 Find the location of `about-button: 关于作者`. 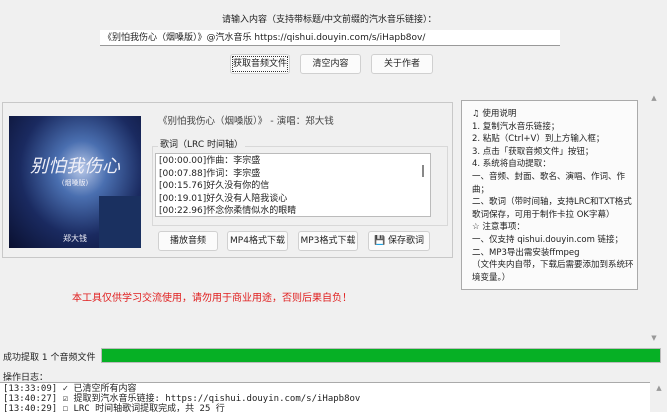

about-button: 关于作者 is located at coordinates (402, 64).